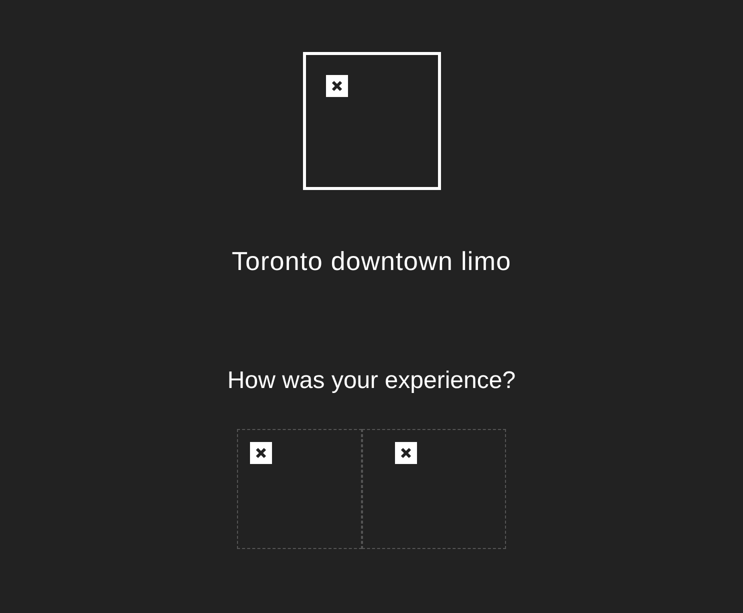 The width and height of the screenshot is (743, 613). What do you see at coordinates (371, 381) in the screenshot?
I see `rating-question: How was your experience?` at bounding box center [371, 381].